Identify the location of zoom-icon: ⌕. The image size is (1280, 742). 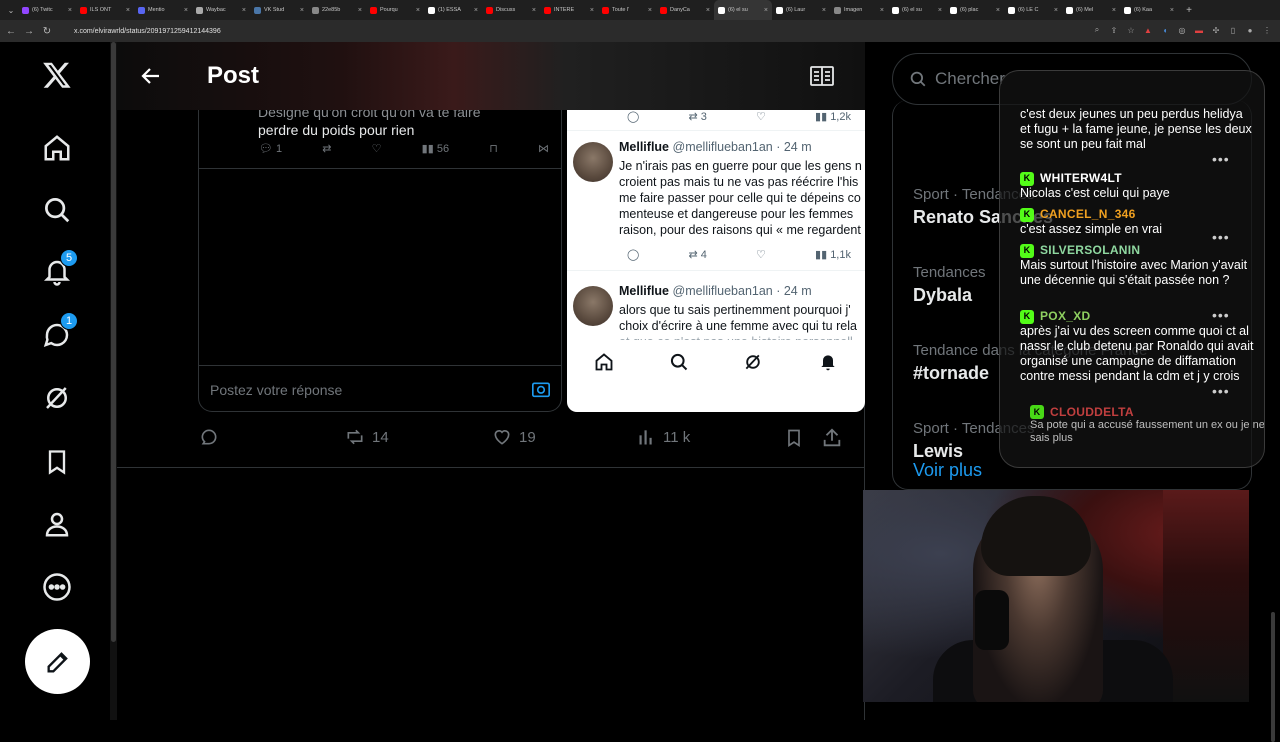
(1097, 30).